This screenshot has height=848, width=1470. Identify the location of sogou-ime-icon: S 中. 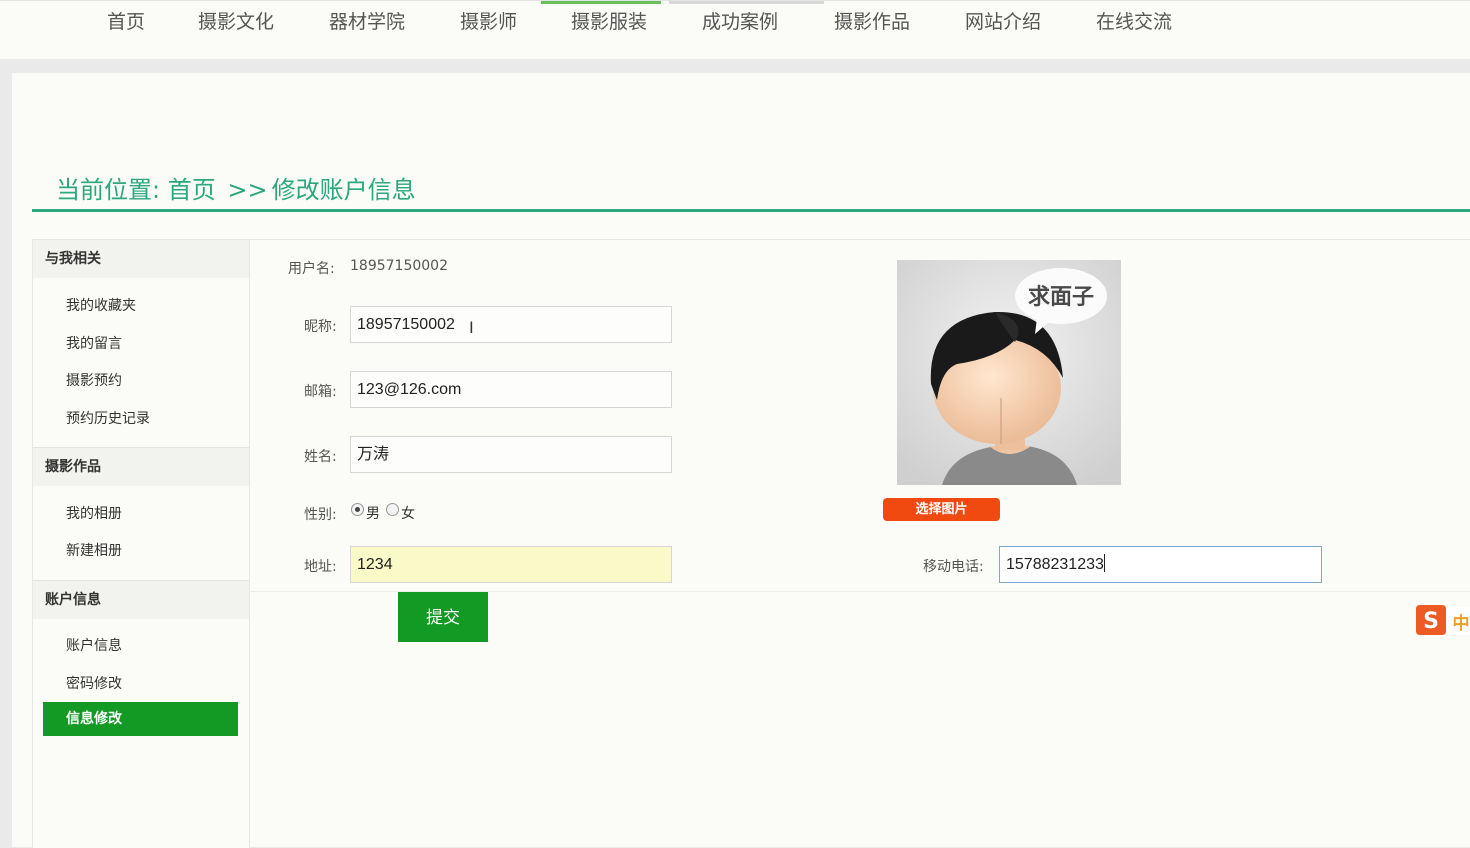
(1441, 620).